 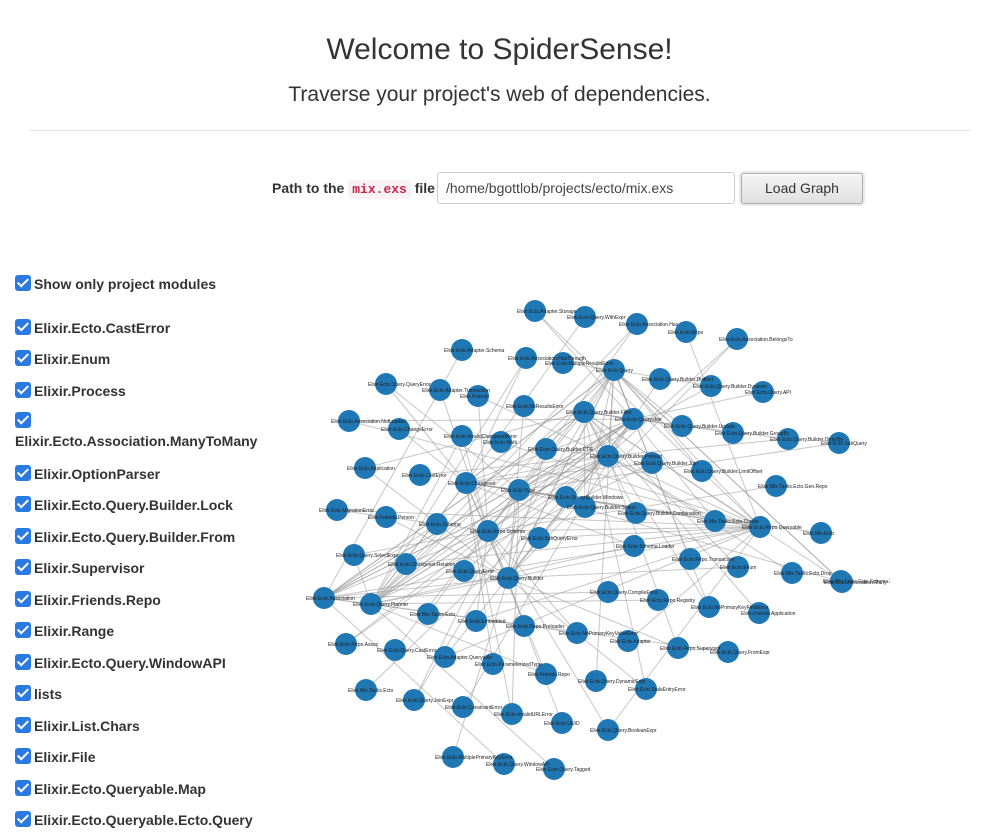 I want to click on show-only-project-modules-checkbox, so click(x=23, y=283).